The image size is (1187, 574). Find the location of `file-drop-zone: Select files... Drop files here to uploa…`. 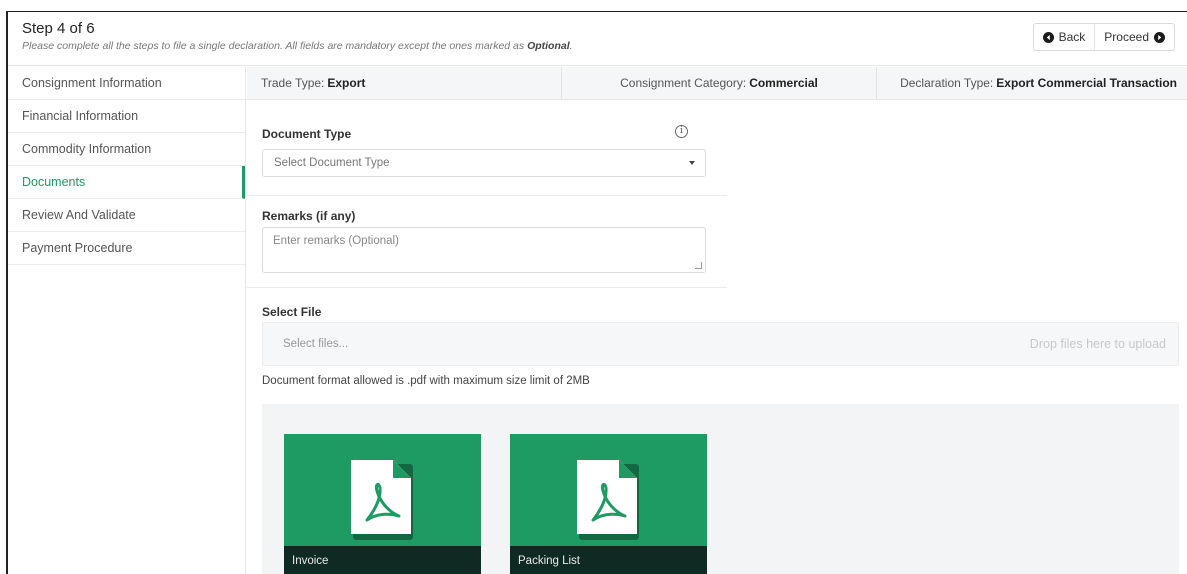

file-drop-zone: Select files... Drop files here to uploa… is located at coordinates (720, 344).